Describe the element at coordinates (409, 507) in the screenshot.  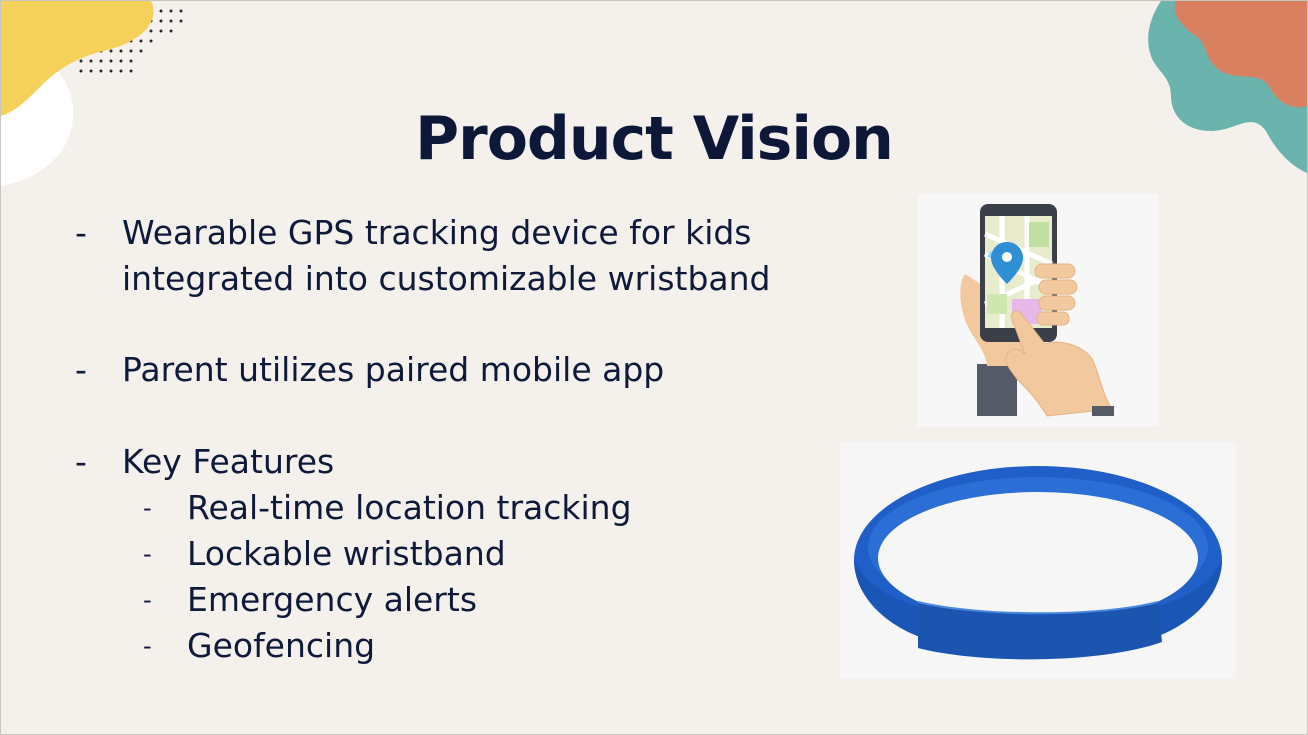
I see `sub-bullet-text: Real-time location tracking` at that location.